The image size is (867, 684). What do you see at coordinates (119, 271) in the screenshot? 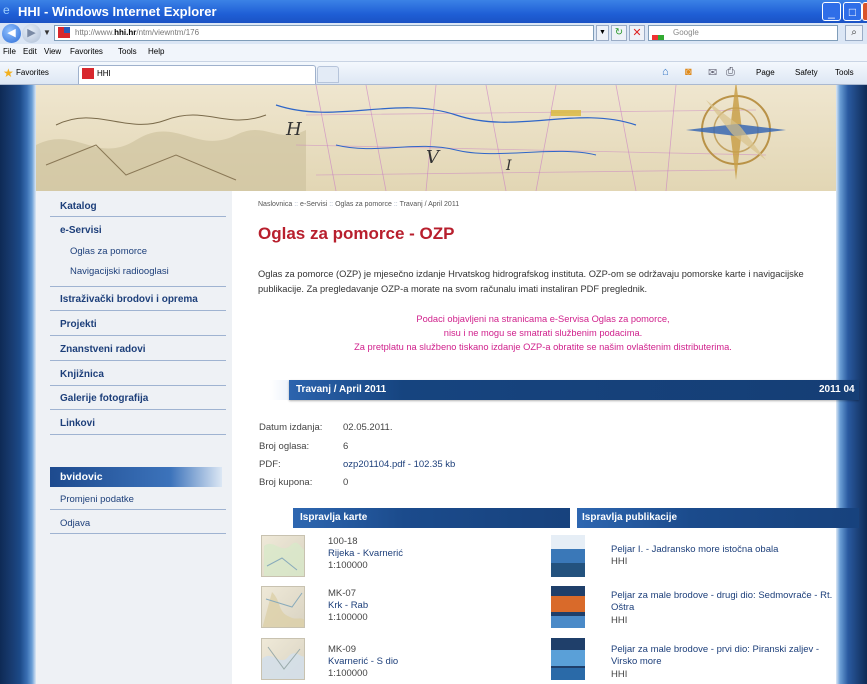
I see `sidebar-subitem-navigacijski-radiooglasi: Navigacijski radiooglasi` at bounding box center [119, 271].